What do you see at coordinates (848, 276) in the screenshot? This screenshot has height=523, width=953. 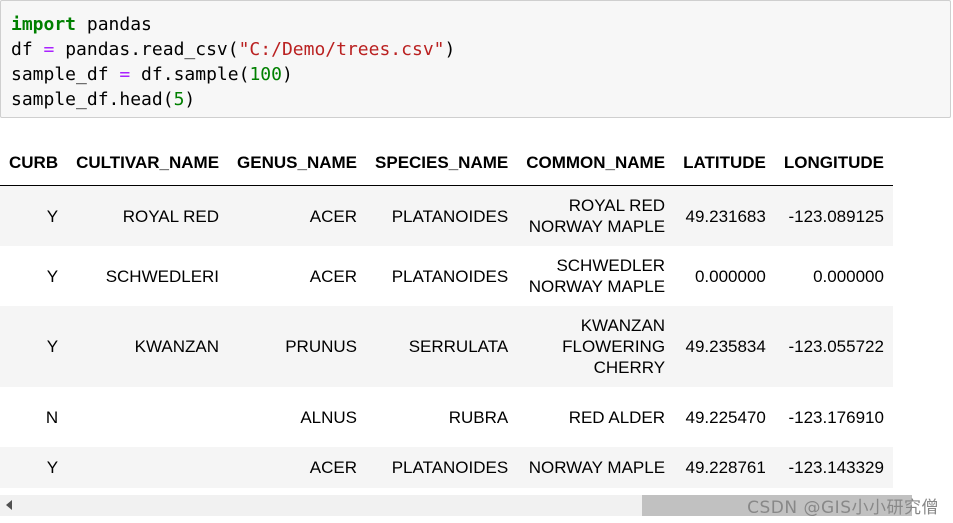 I see `cell-longitude: 0.000000` at bounding box center [848, 276].